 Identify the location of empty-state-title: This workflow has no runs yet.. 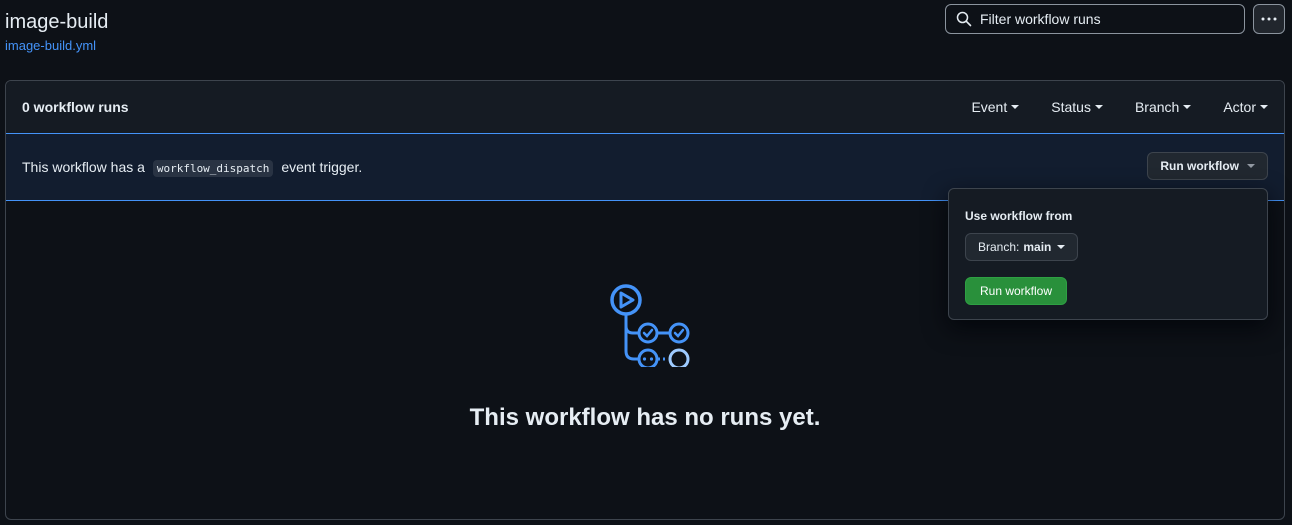
(645, 417).